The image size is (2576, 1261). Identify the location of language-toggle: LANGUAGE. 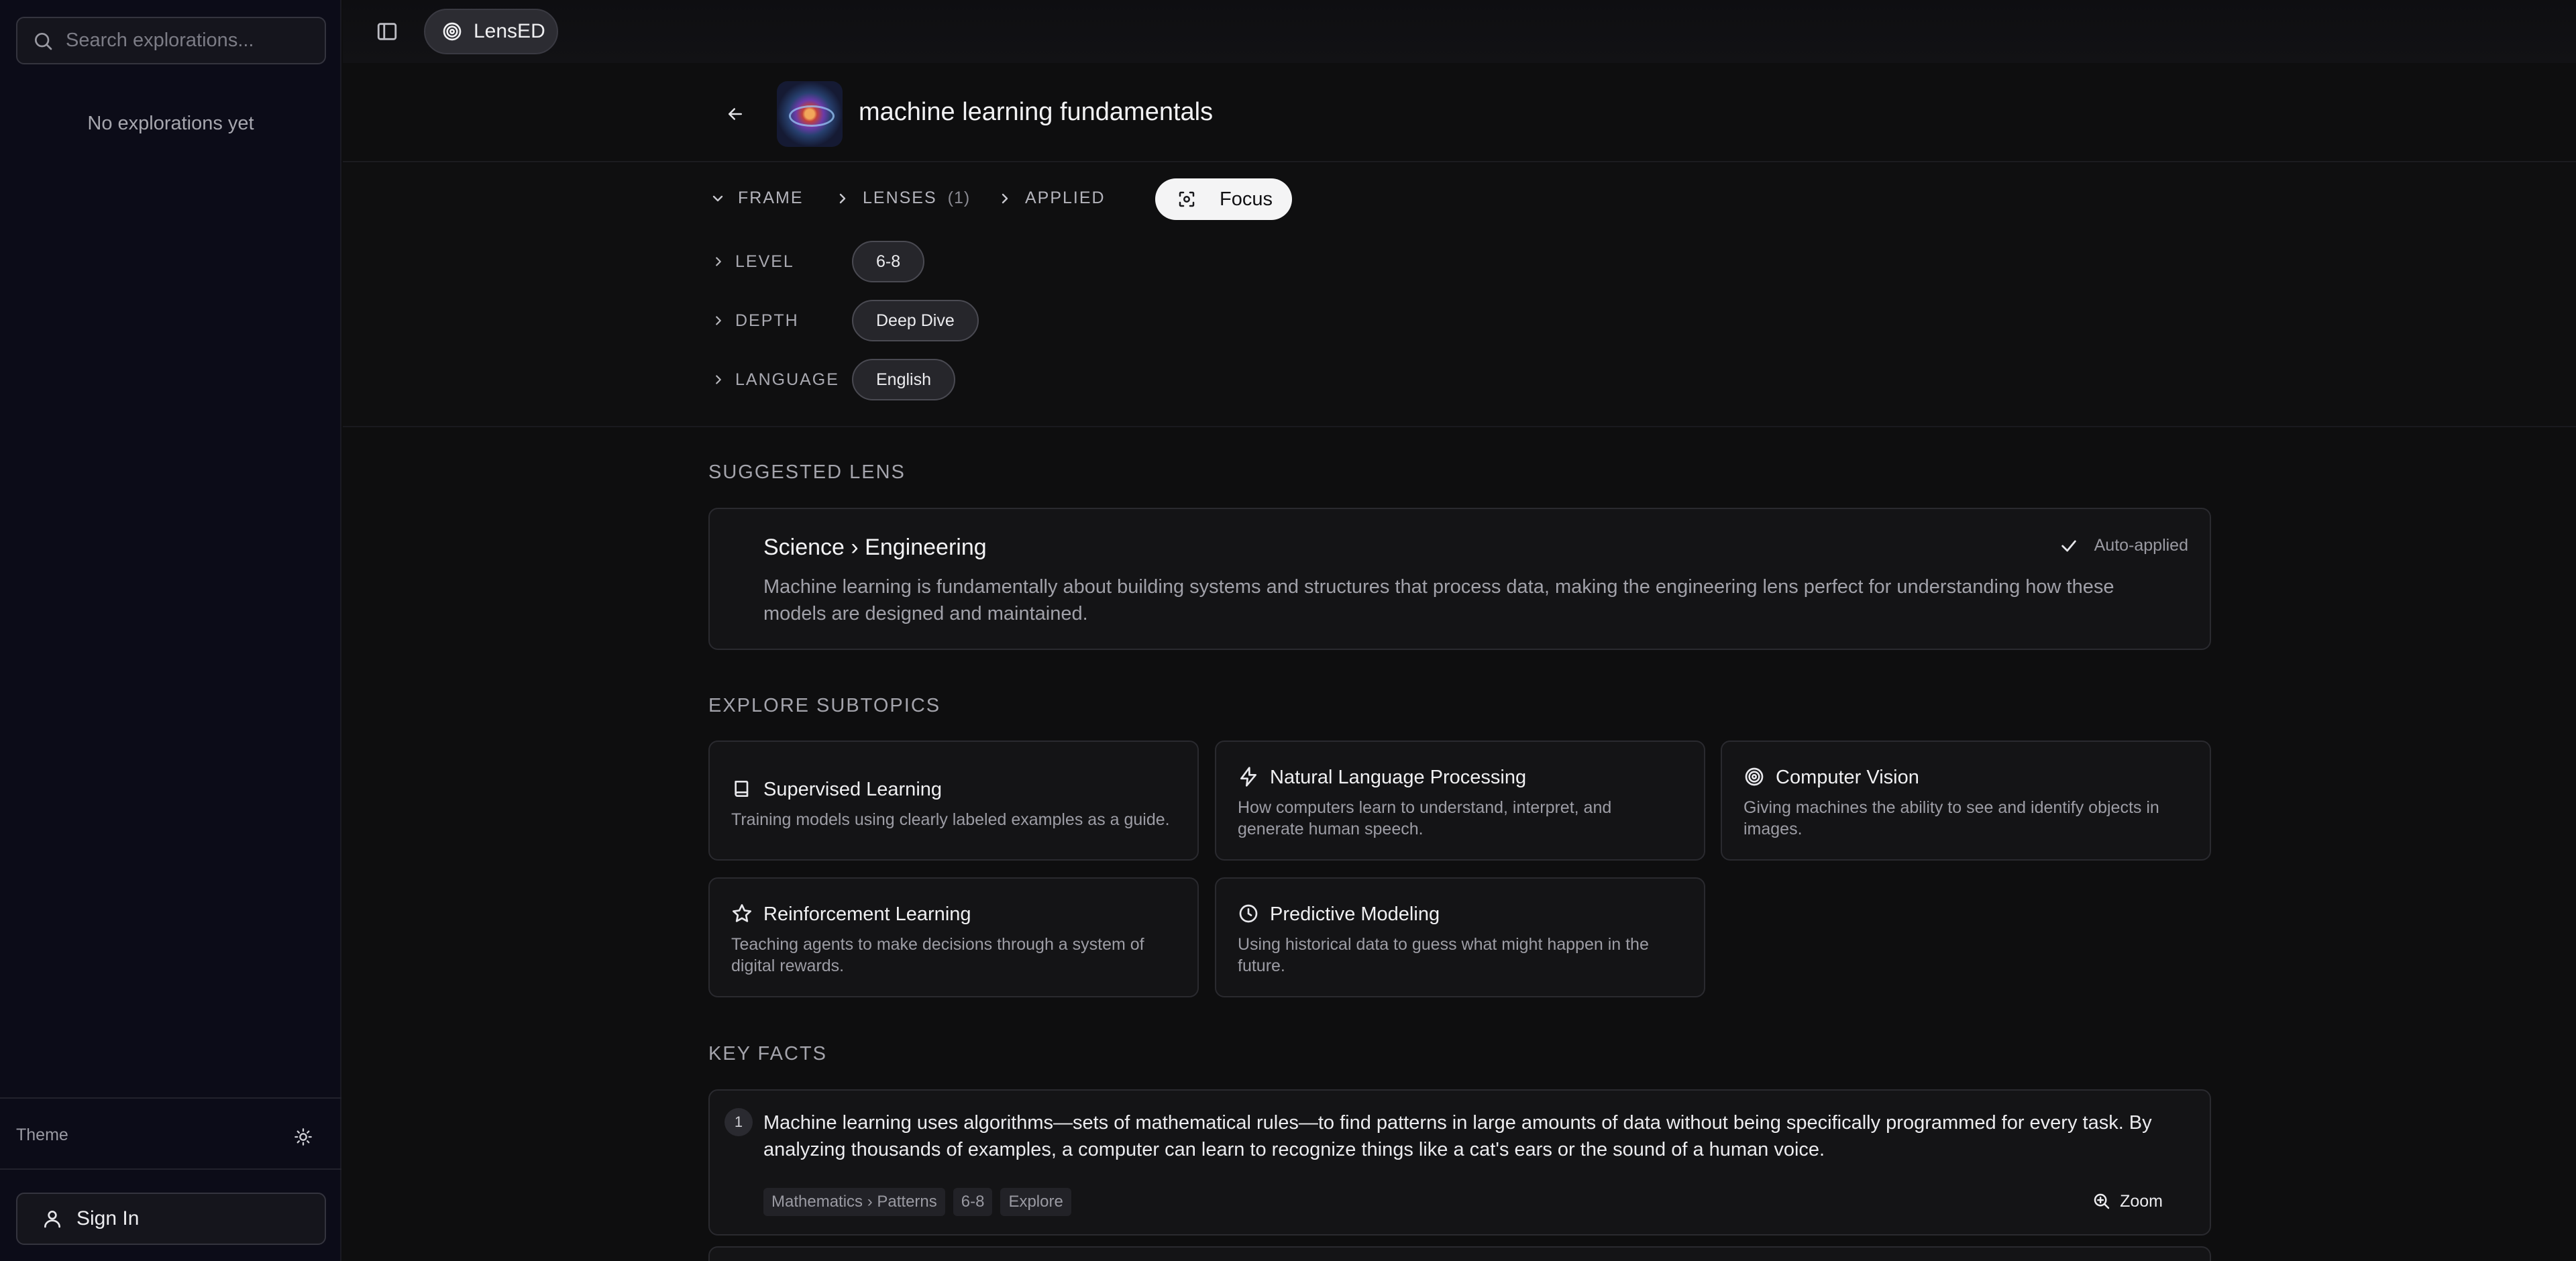
(781, 380).